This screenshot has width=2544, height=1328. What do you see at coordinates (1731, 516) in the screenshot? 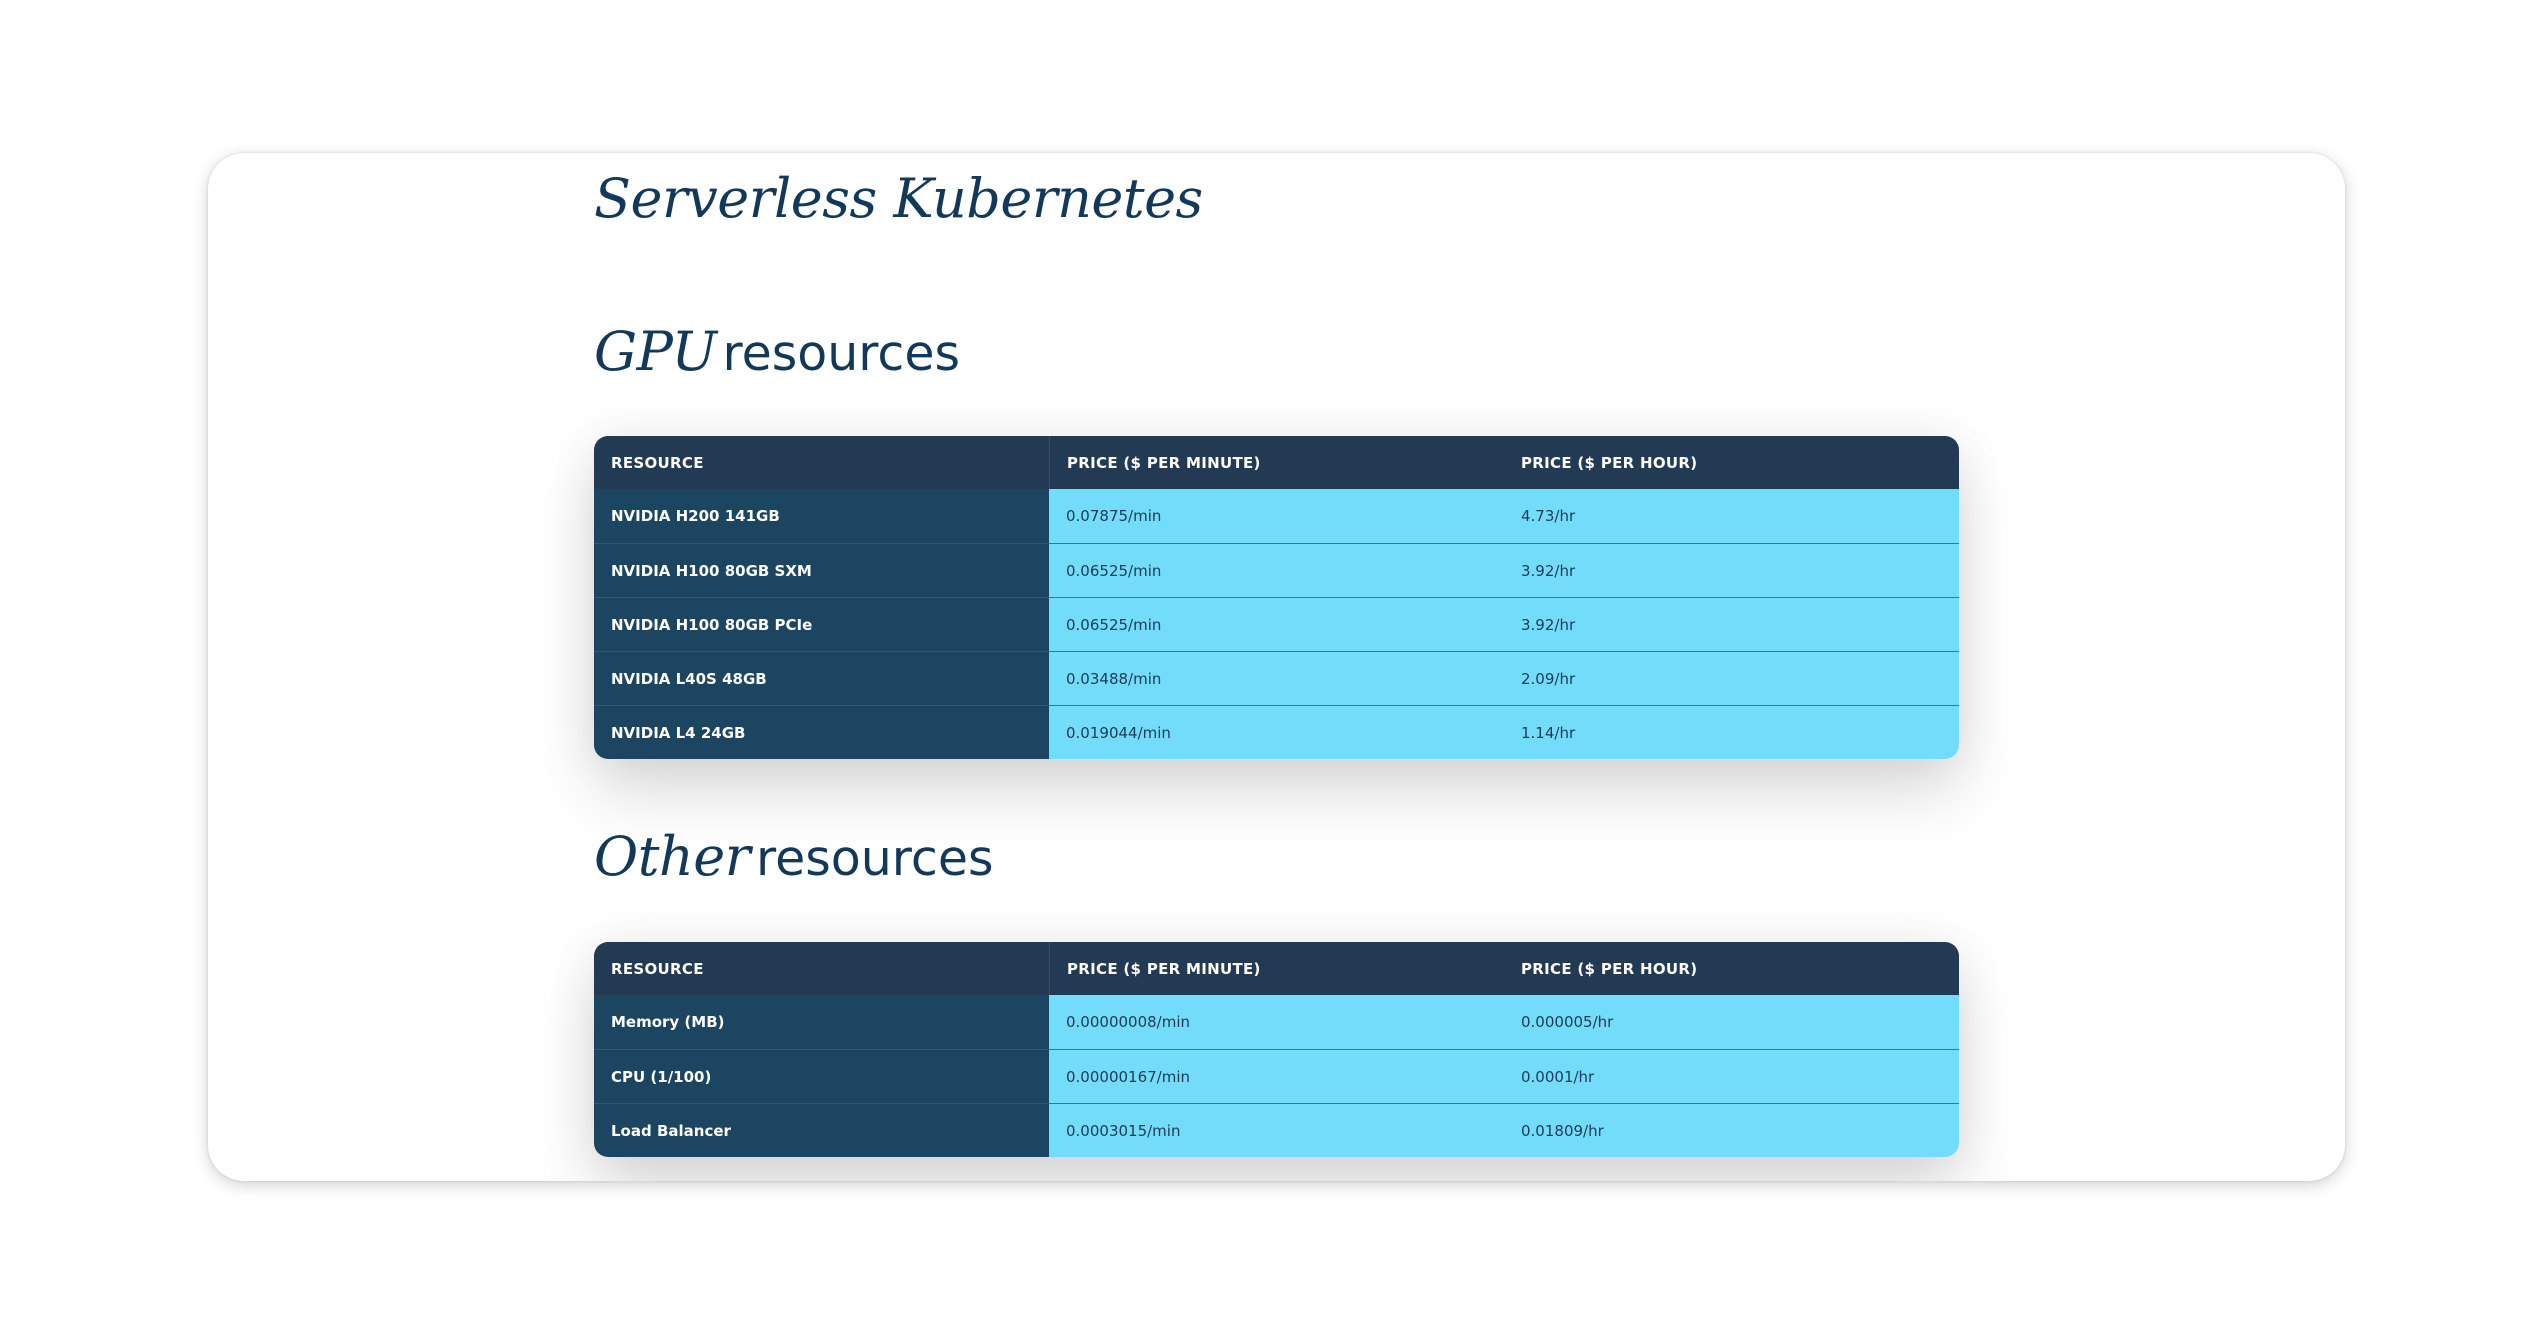
I see `price-per-hour-cell: 4.73/hr` at bounding box center [1731, 516].